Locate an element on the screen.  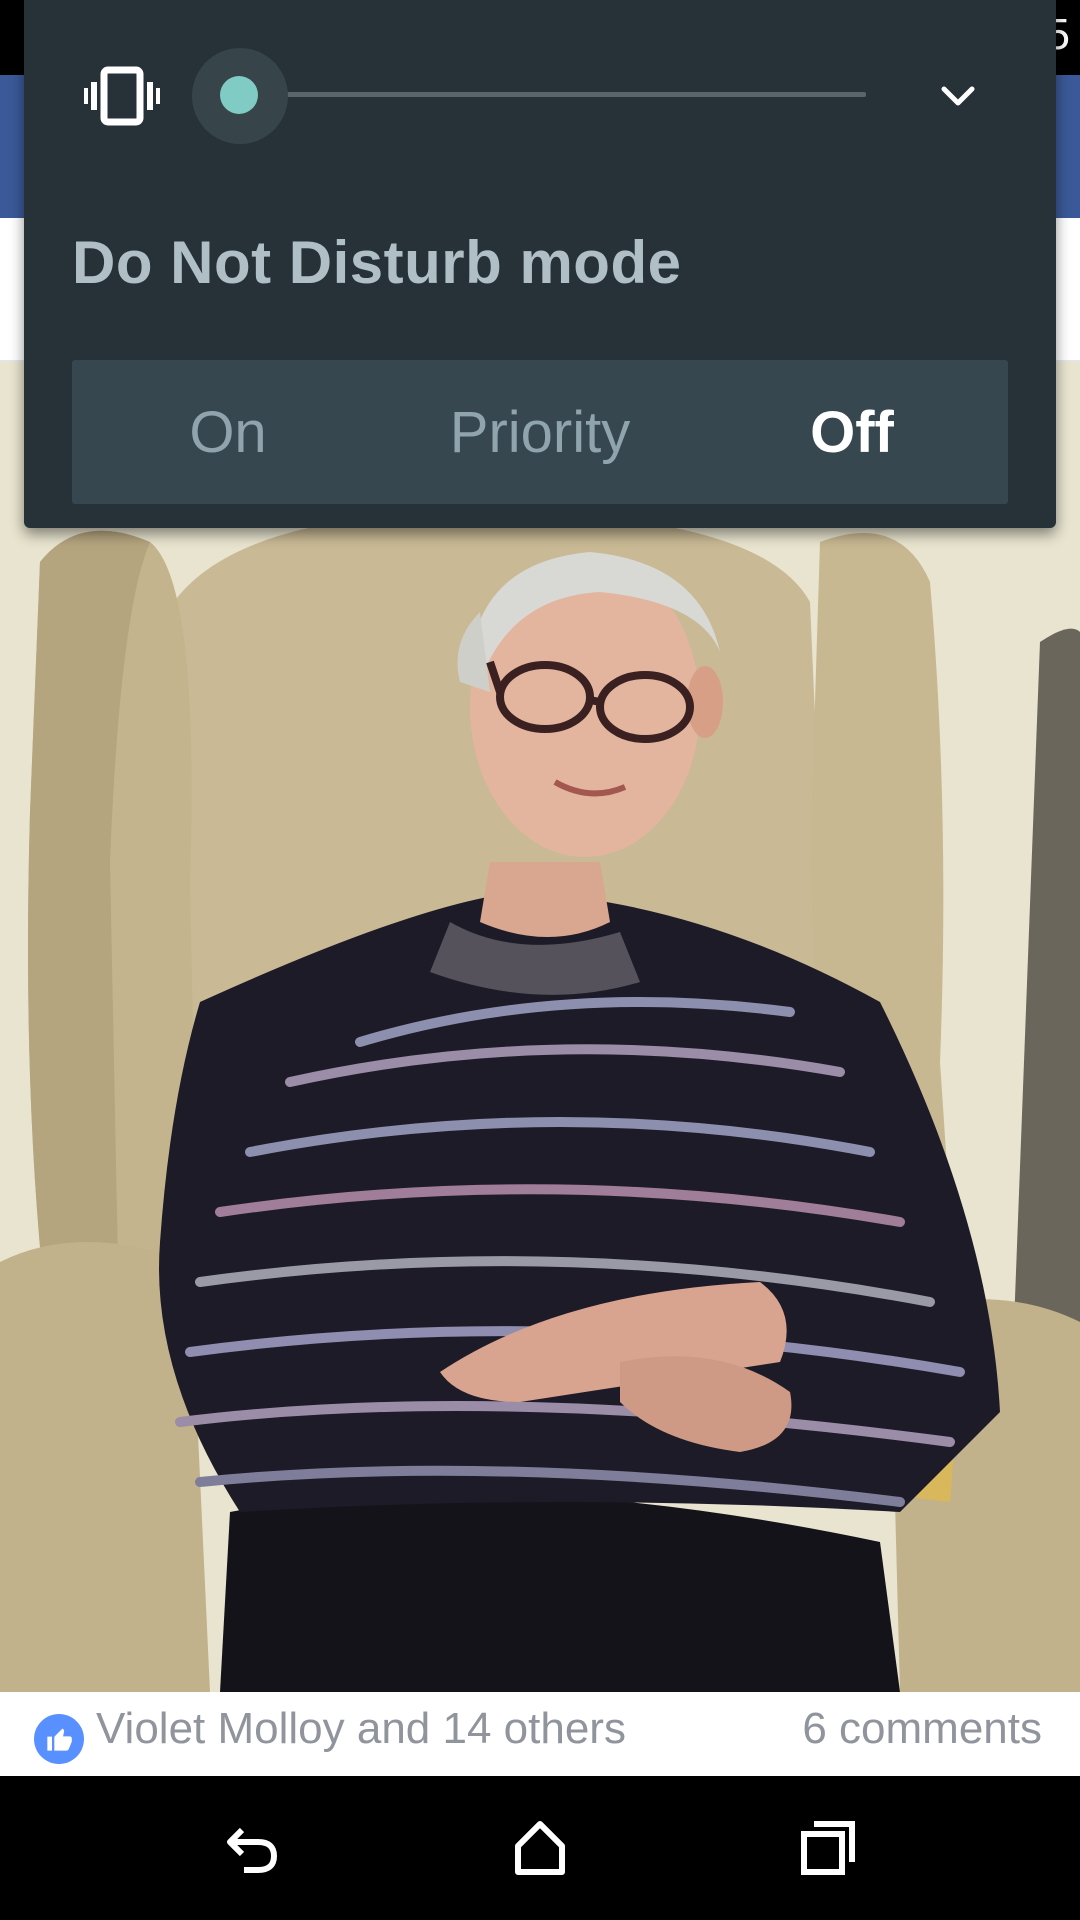
dnd-title: Do Not Disturb mode is located at coordinates (377, 262).